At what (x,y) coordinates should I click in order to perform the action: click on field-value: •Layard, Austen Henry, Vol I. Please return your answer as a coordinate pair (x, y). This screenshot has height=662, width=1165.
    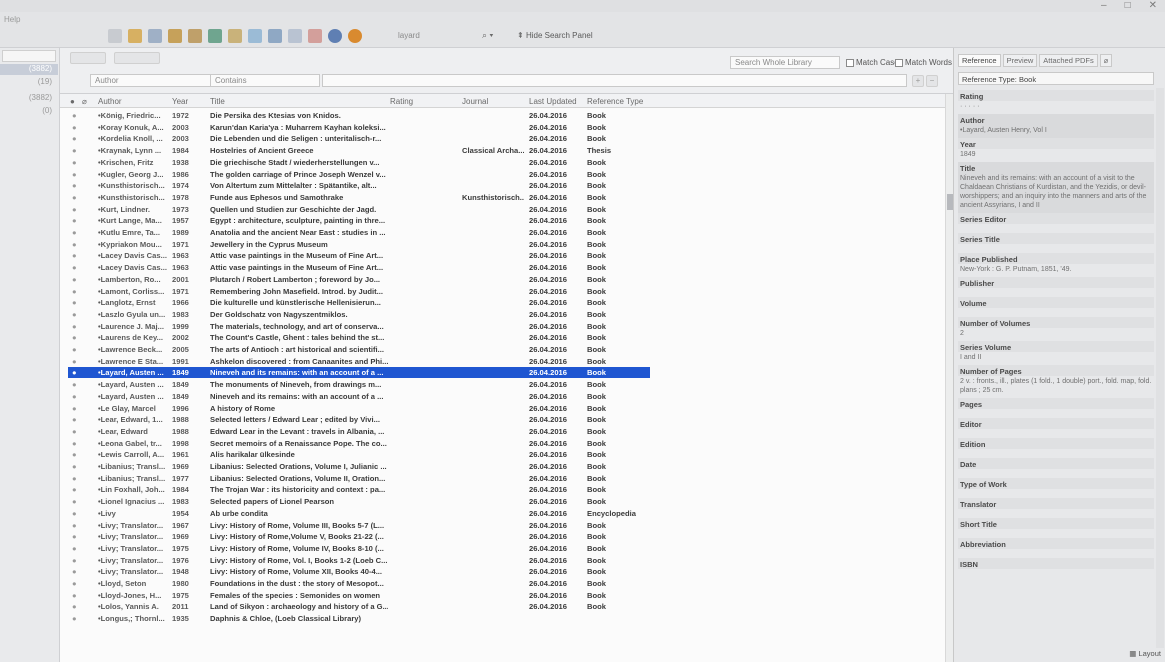
    Looking at the image, I should click on (1056, 131).